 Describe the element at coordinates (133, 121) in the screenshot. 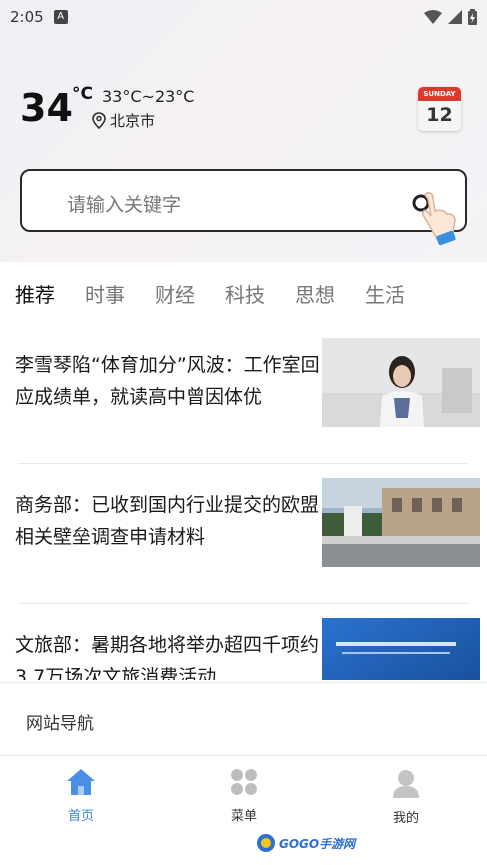

I see `city-name: 北京市` at that location.